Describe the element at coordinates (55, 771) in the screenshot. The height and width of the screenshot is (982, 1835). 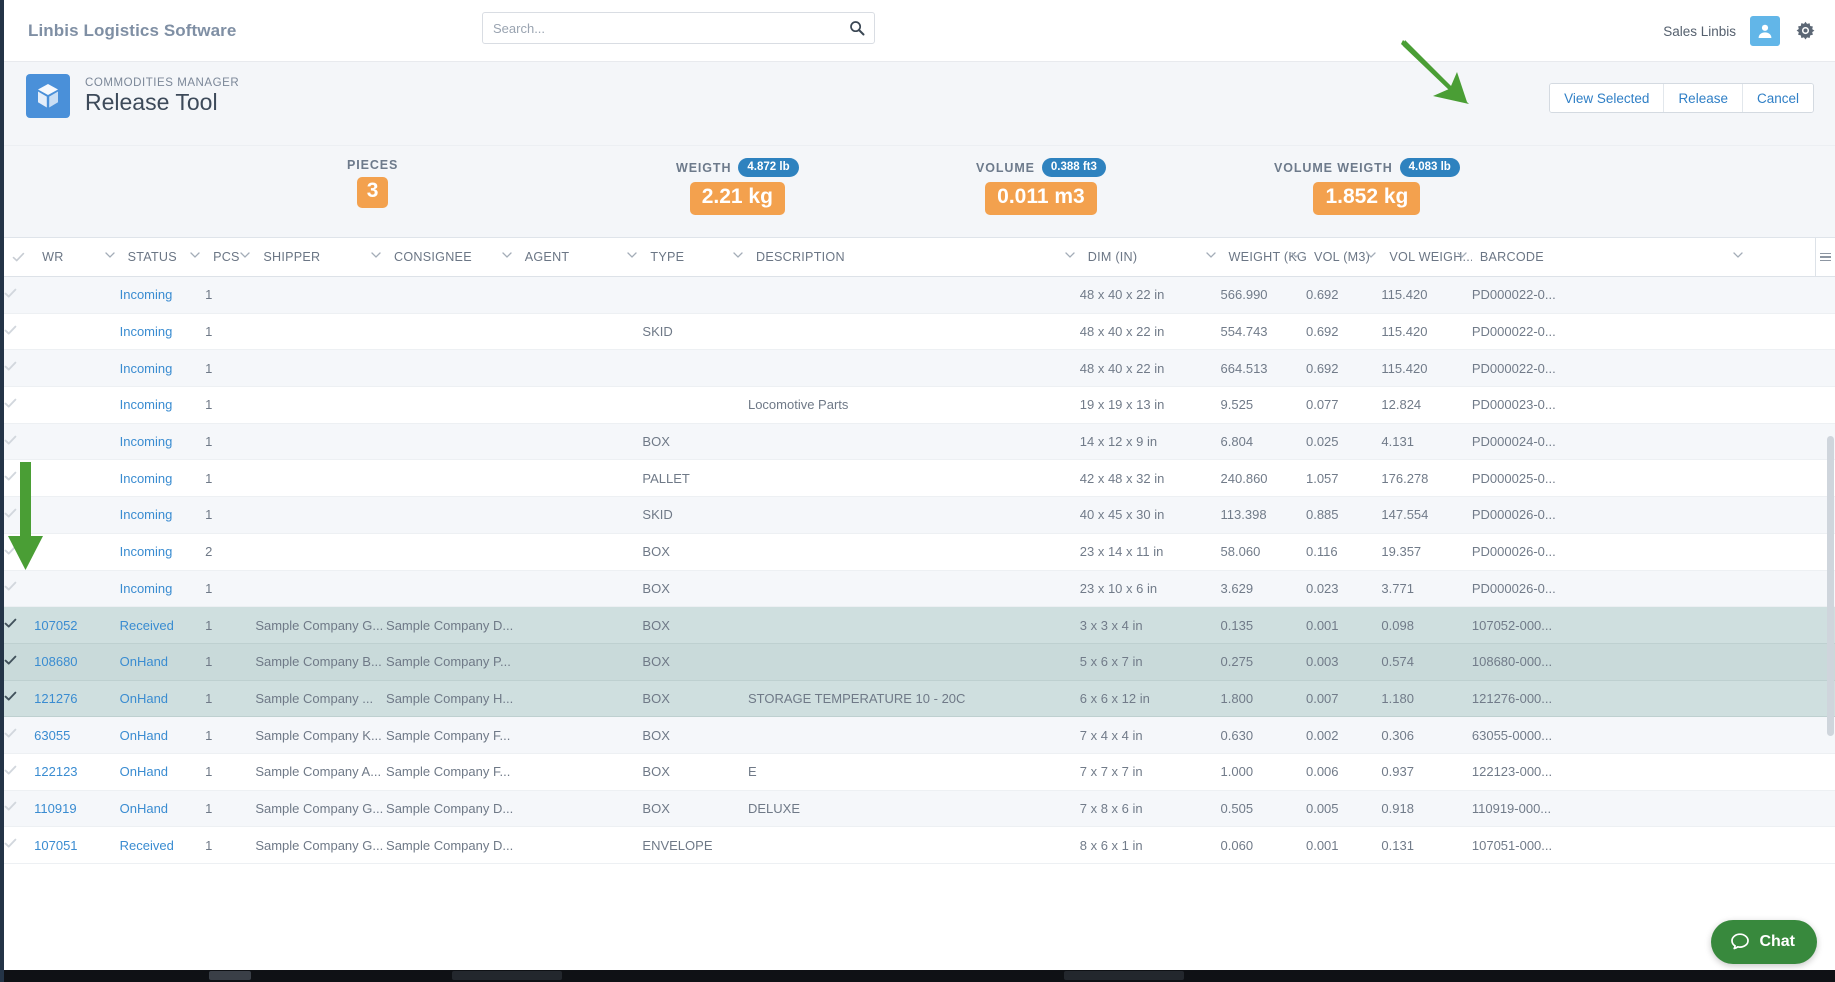
I see `wr-link: 122123` at that location.